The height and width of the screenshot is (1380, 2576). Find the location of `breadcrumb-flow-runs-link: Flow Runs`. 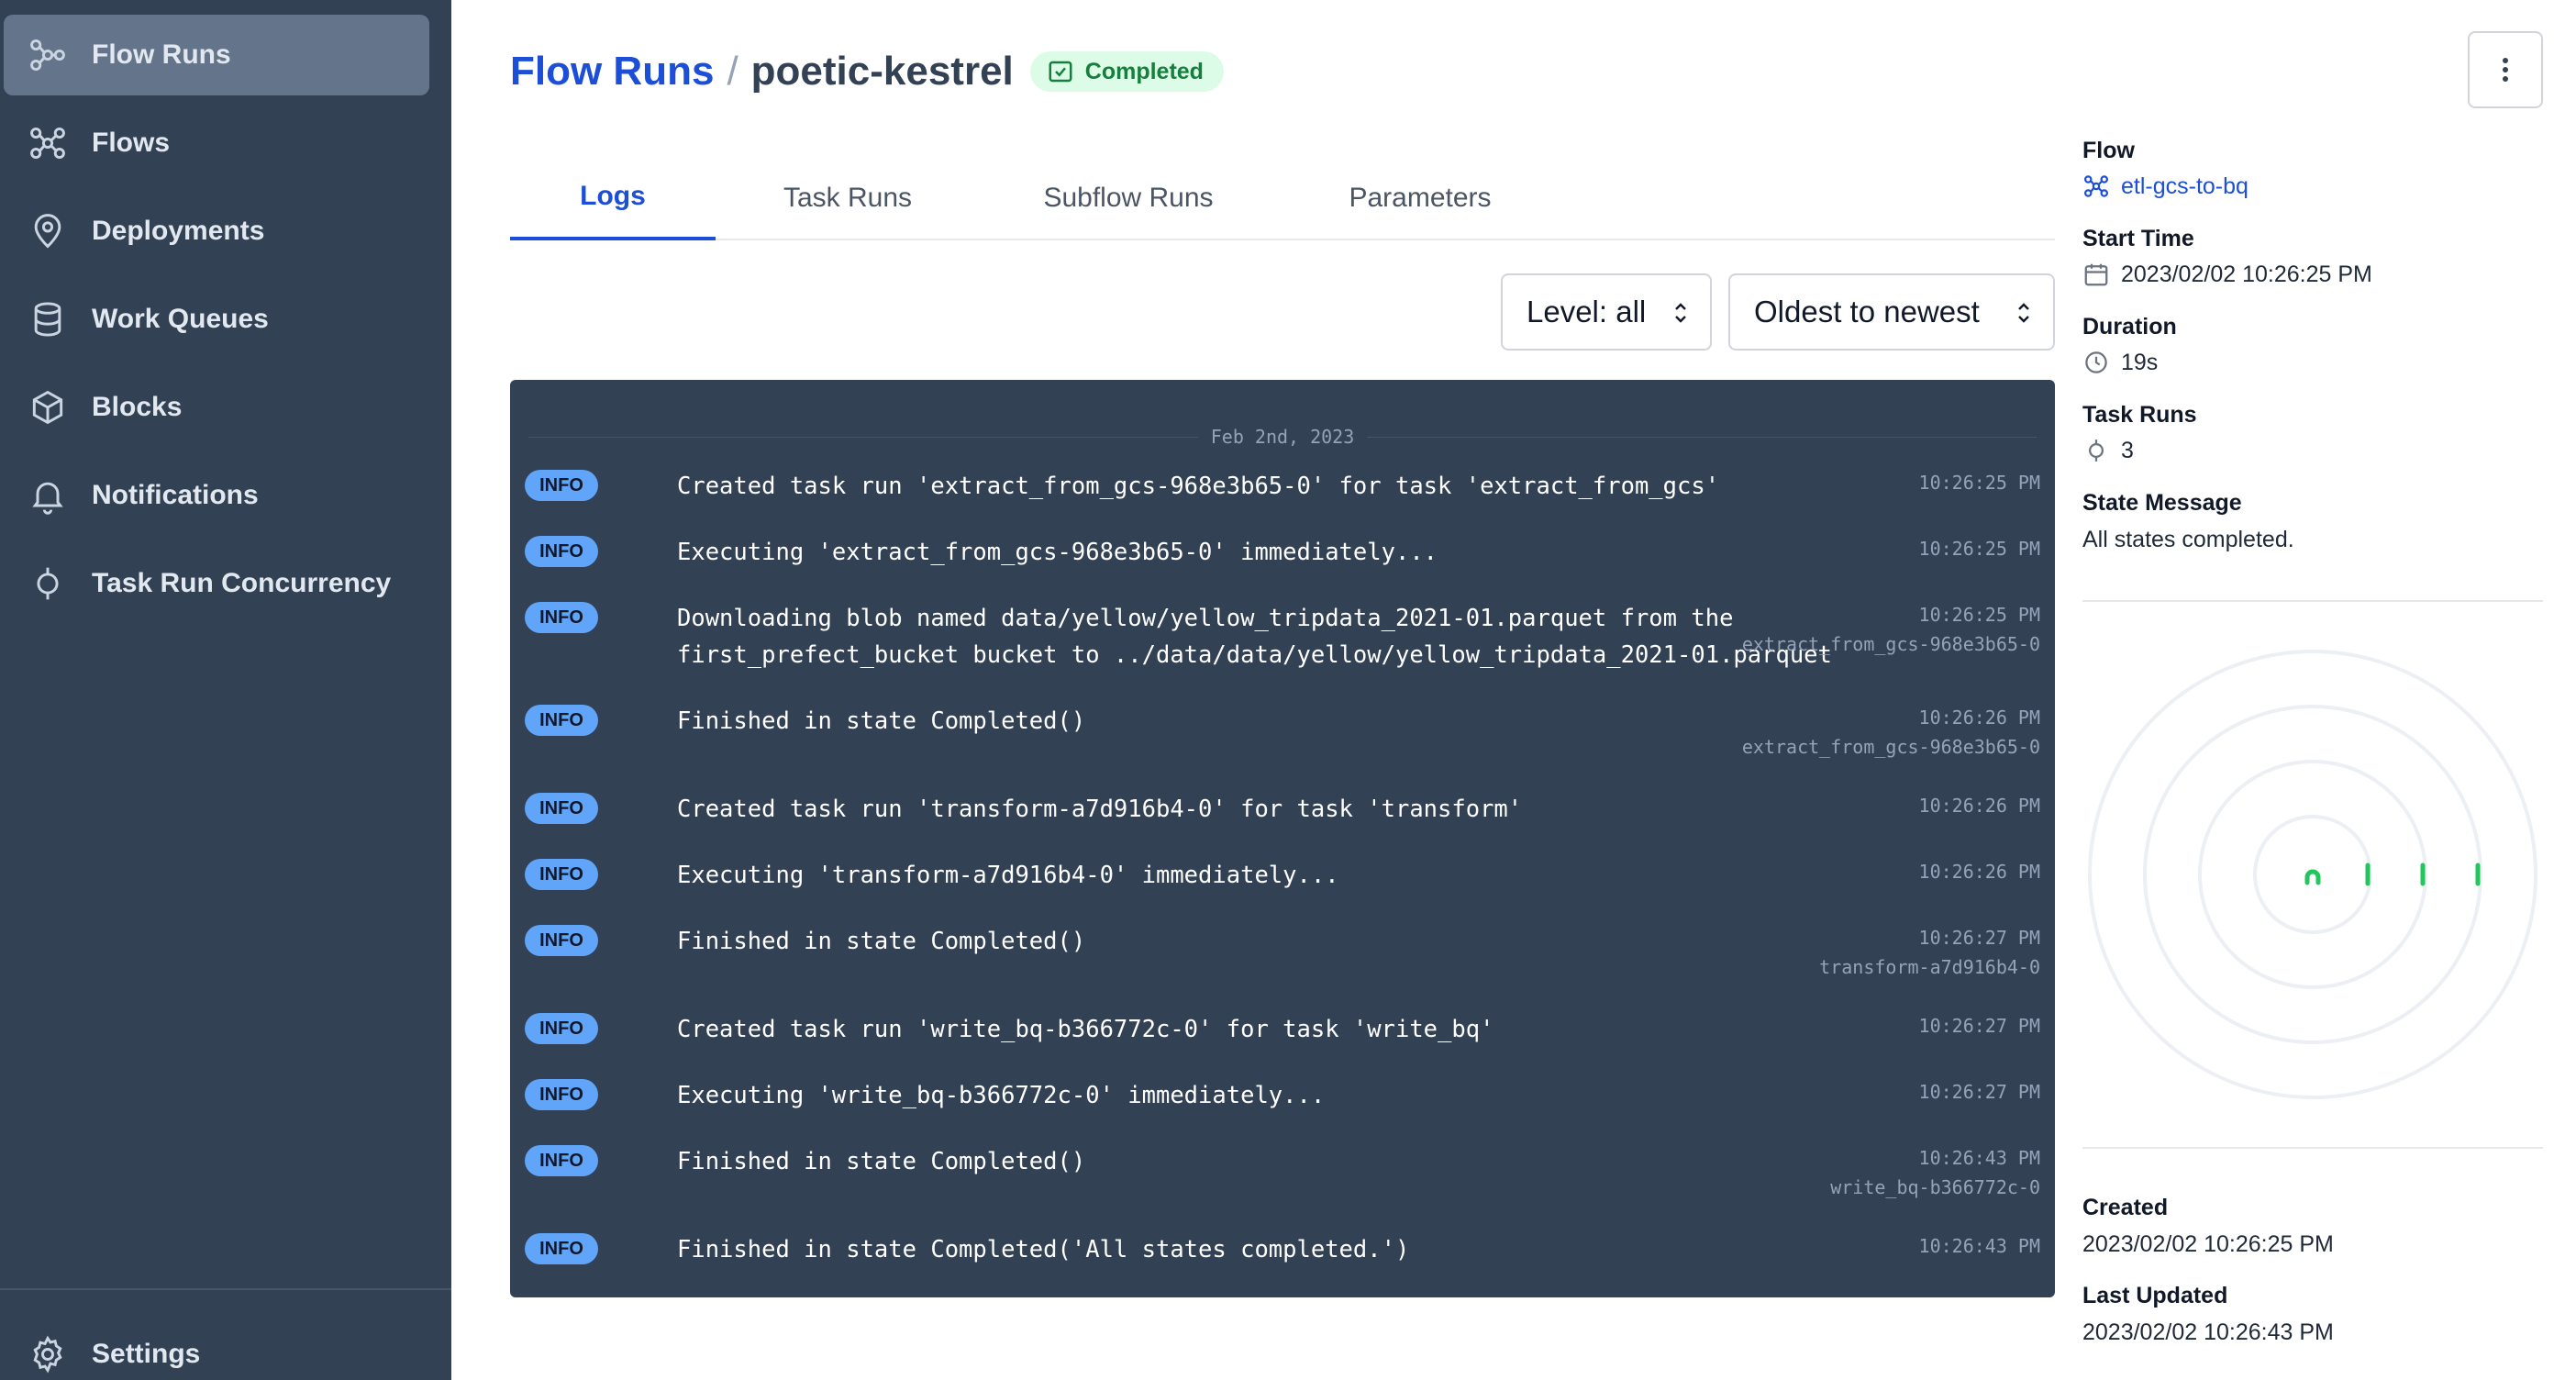

breadcrumb-flow-runs-link: Flow Runs is located at coordinates (612, 72).